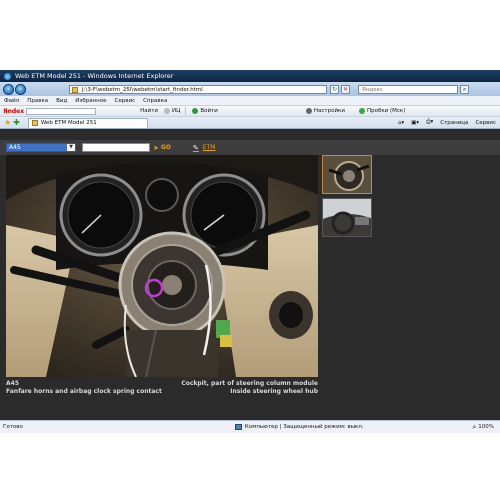 The width and height of the screenshot is (500, 500). I want to click on menu-tools: Сервис, so click(125, 101).